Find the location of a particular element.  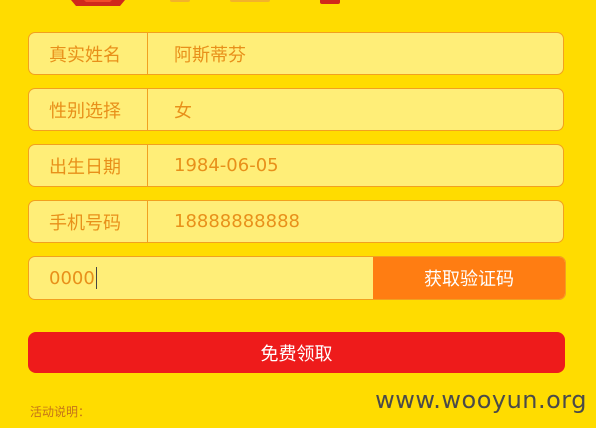

real-name-label: 真实姓名 is located at coordinates (88, 53).